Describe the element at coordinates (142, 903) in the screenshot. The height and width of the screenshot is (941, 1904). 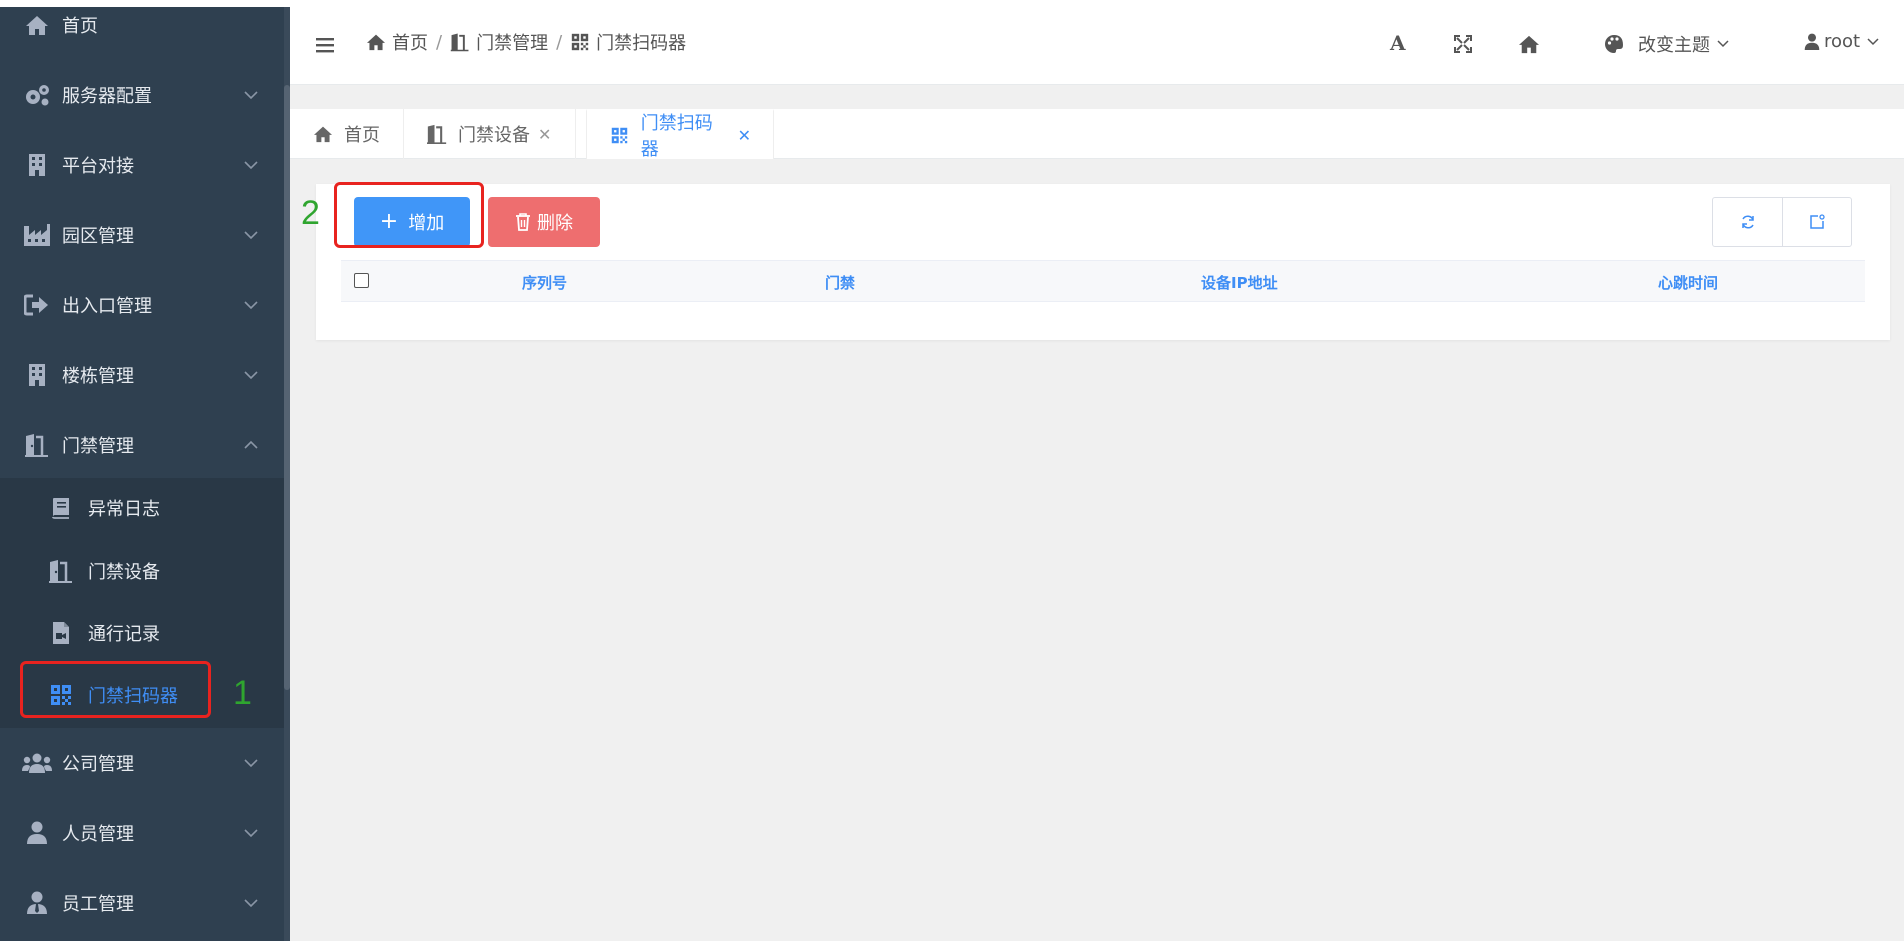
I see `sidebar-item-employee: 员工管理` at that location.